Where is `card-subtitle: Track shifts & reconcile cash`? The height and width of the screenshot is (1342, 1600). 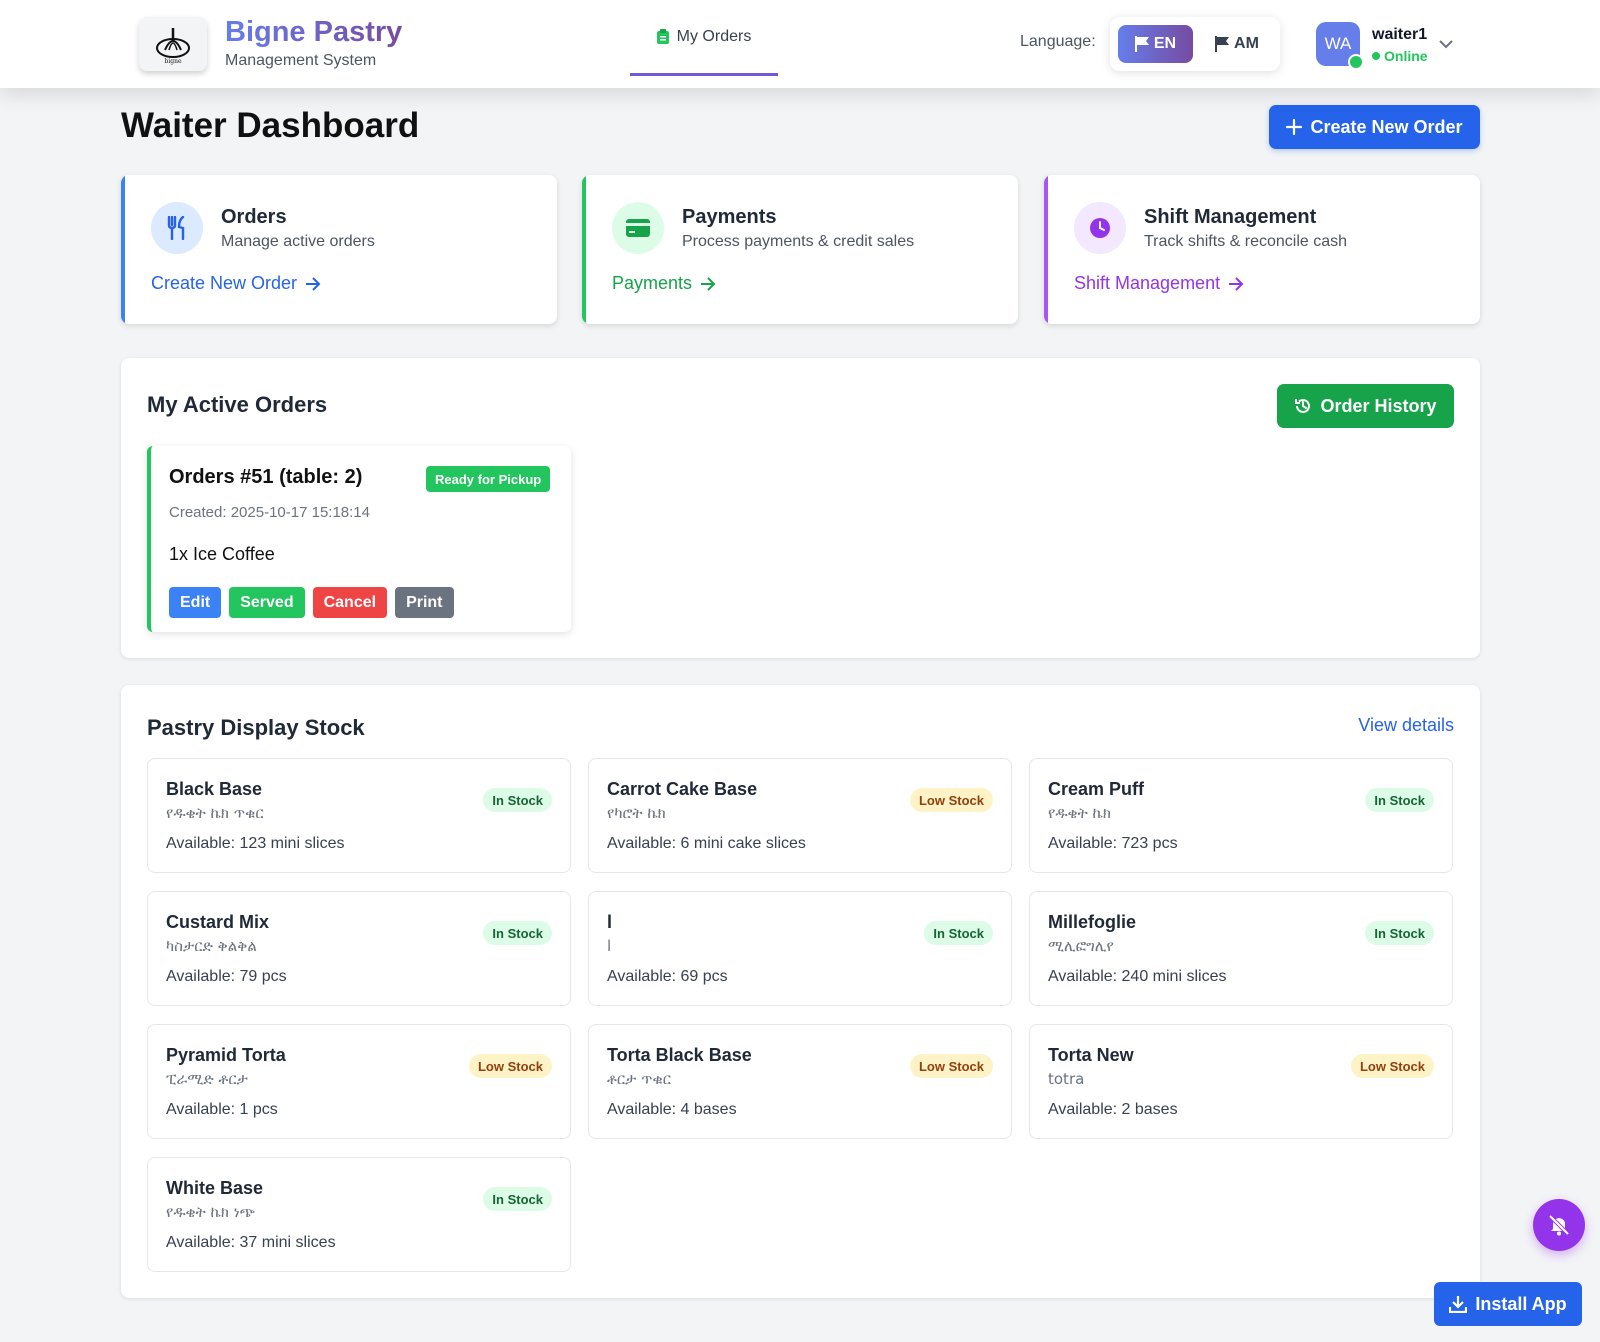
card-subtitle: Track shifts & reconcile cash is located at coordinates (1246, 241).